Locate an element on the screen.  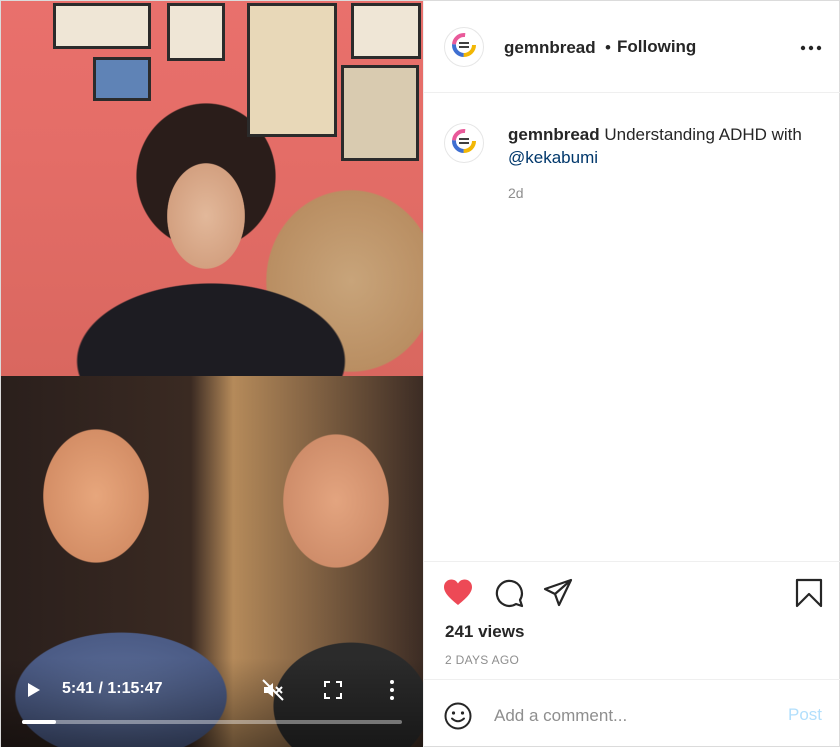
mute-icon is located at coordinates (273, 690).